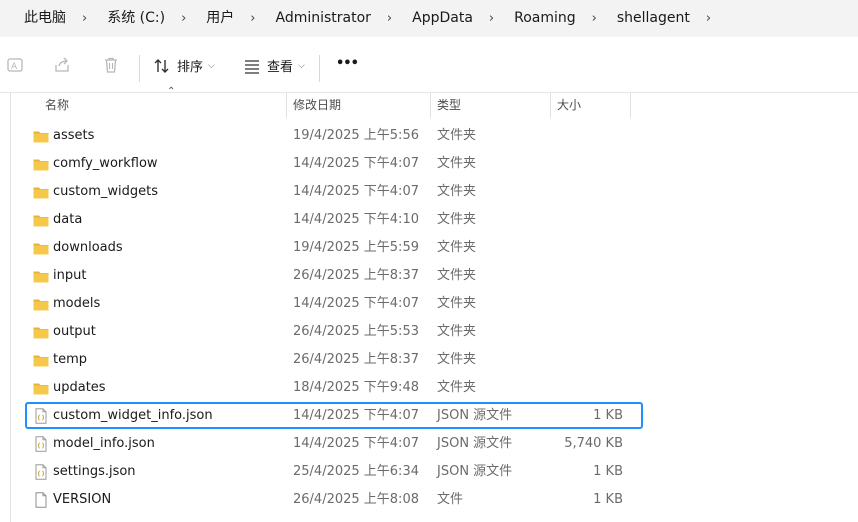 The height and width of the screenshot is (522, 858). I want to click on delete-button, so click(111, 65).